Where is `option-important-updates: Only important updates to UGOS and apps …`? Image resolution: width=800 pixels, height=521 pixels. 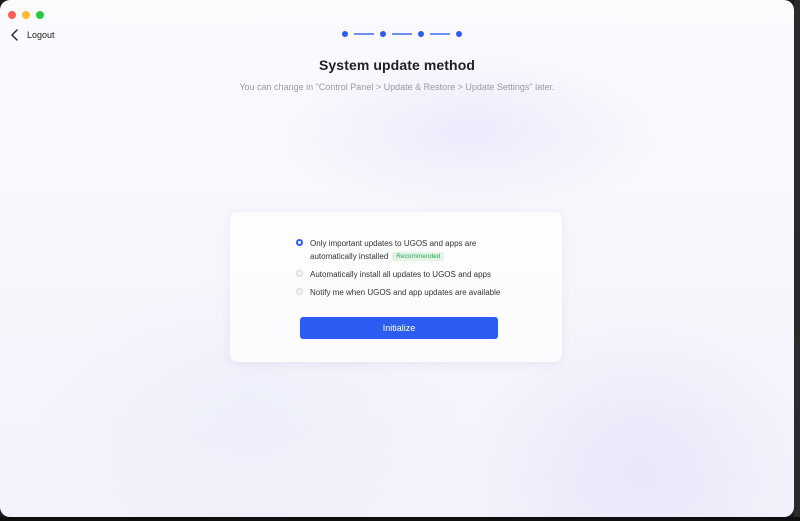
option-important-updates: Only important updates to UGOS and apps … is located at coordinates (421, 250).